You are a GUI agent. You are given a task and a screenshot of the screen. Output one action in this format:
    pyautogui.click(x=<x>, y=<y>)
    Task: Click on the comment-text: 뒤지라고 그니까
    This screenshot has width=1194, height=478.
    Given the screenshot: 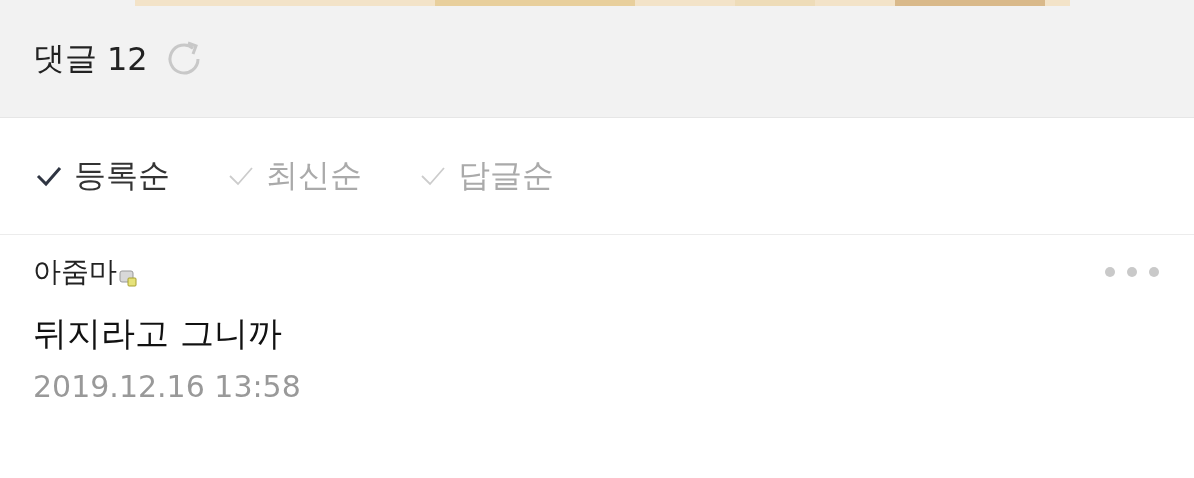 What is the action you would take?
    pyautogui.click(x=158, y=333)
    